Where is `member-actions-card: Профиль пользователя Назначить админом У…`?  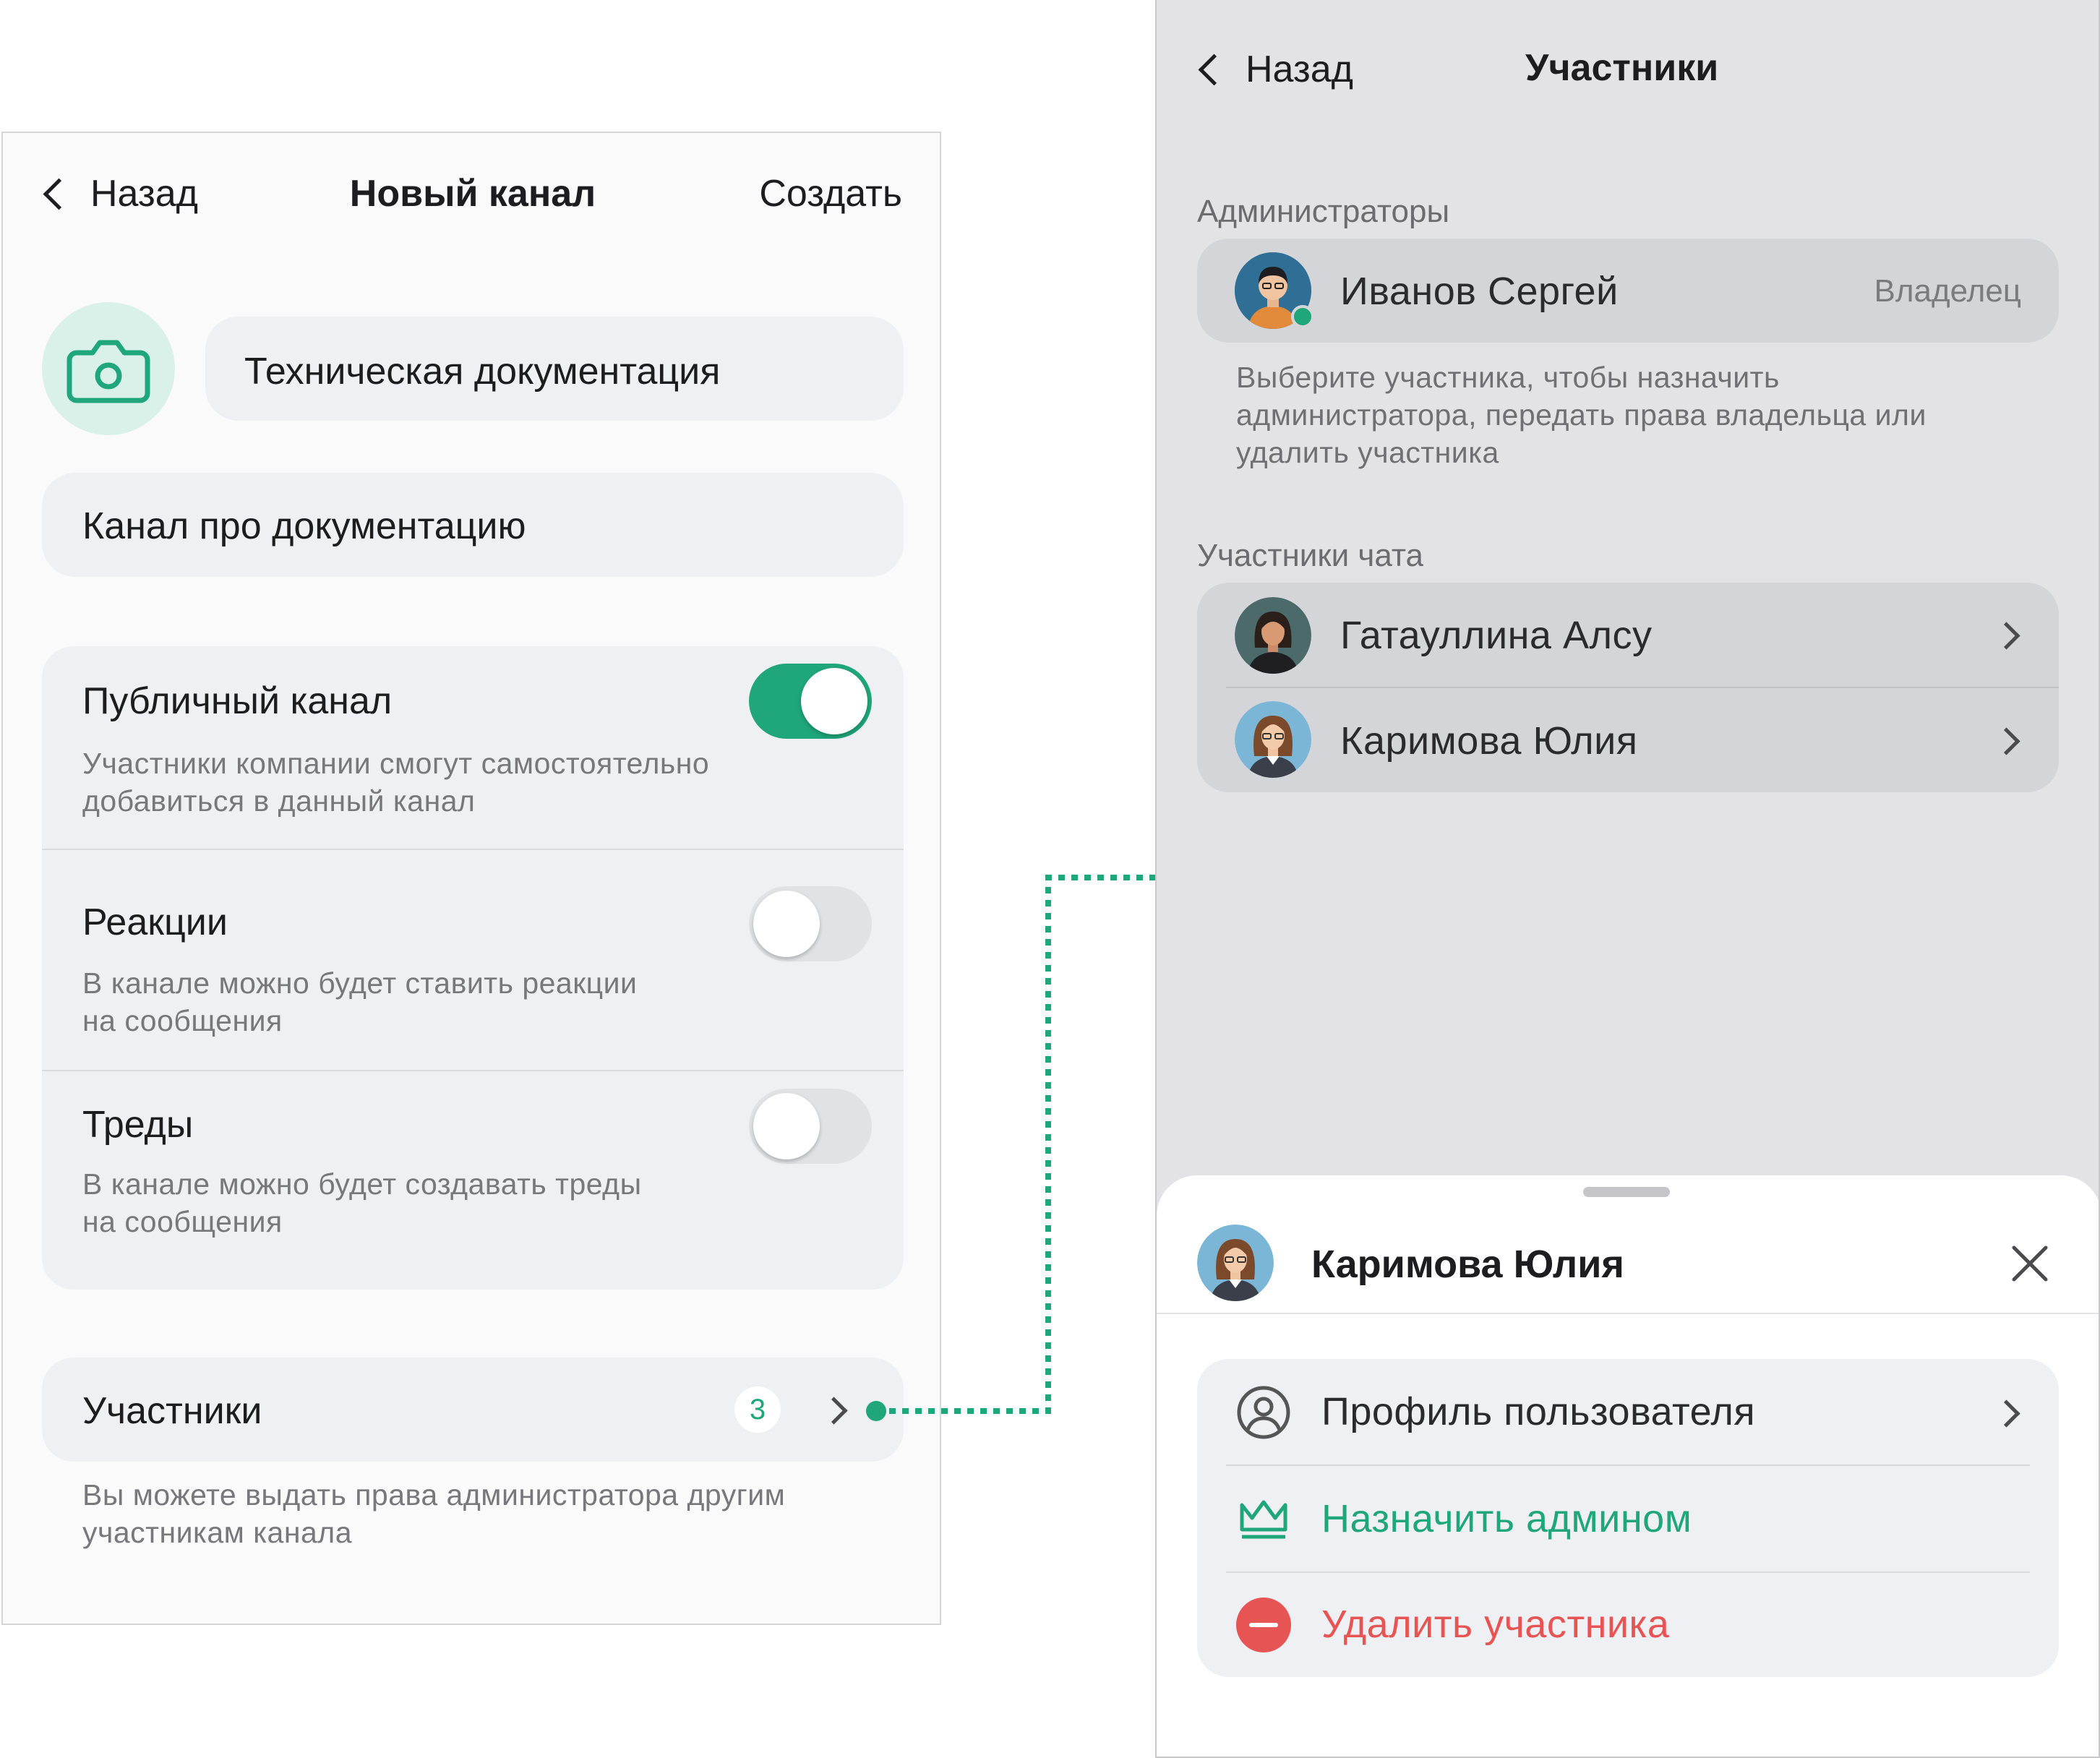 member-actions-card: Профиль пользователя Назначить админом У… is located at coordinates (1628, 1518).